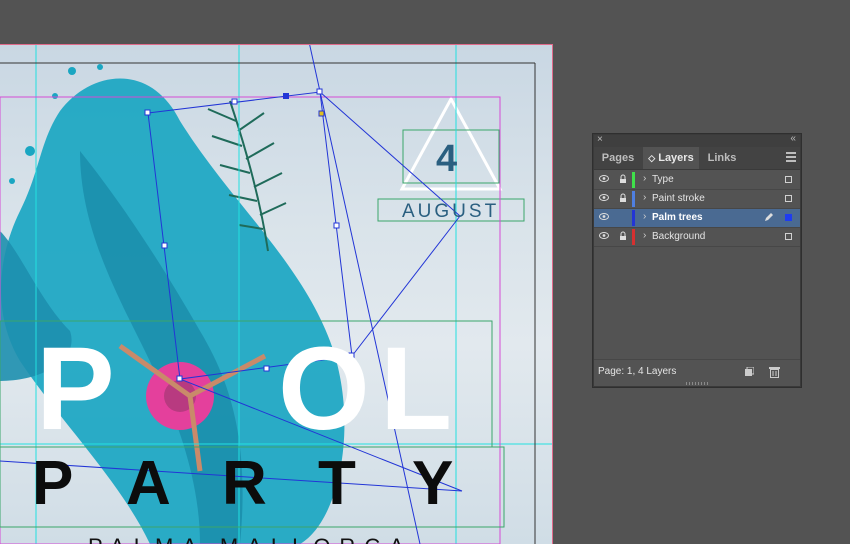  What do you see at coordinates (337, 484) in the screenshot?
I see `party-letter-t: T` at bounding box center [337, 484].